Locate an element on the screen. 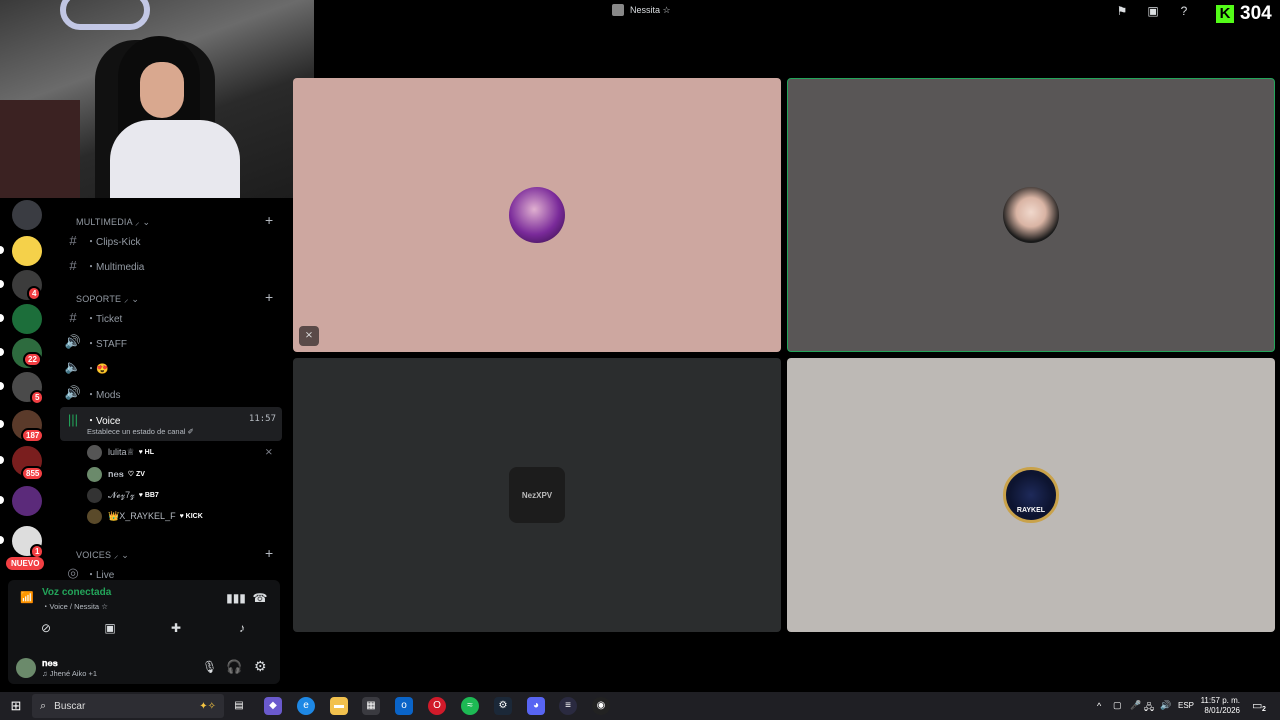 Image resolution: width=1280 pixels, height=720 pixels. voice-user: 𝓝𝓮𝔃7𝔃 ♥ BB7 is located at coordinates (182, 495).